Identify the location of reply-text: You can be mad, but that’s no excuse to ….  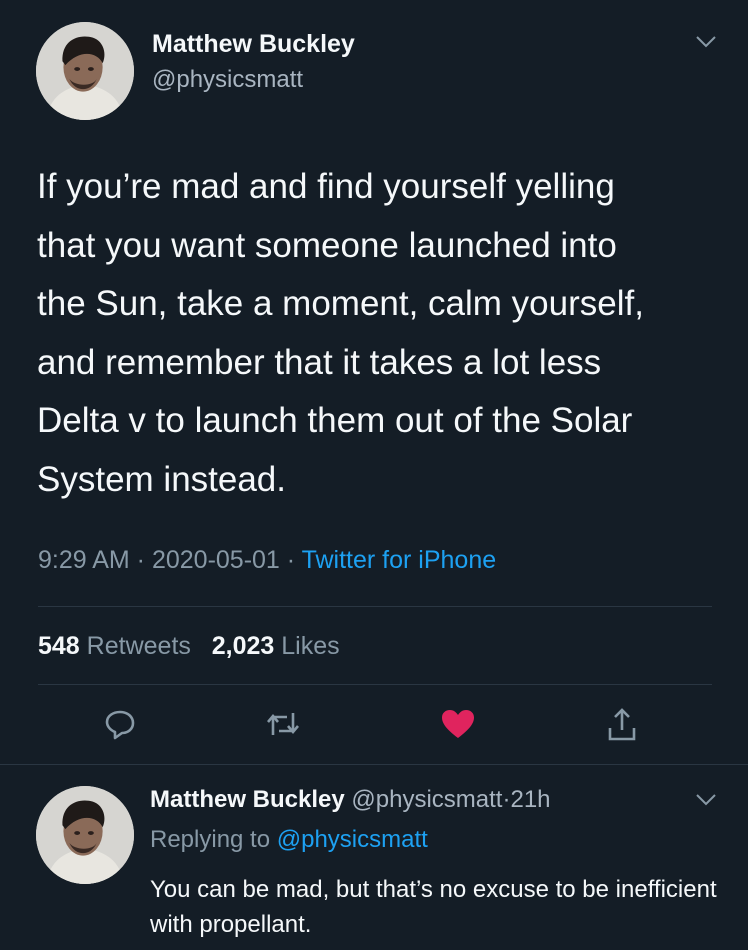
(433, 907).